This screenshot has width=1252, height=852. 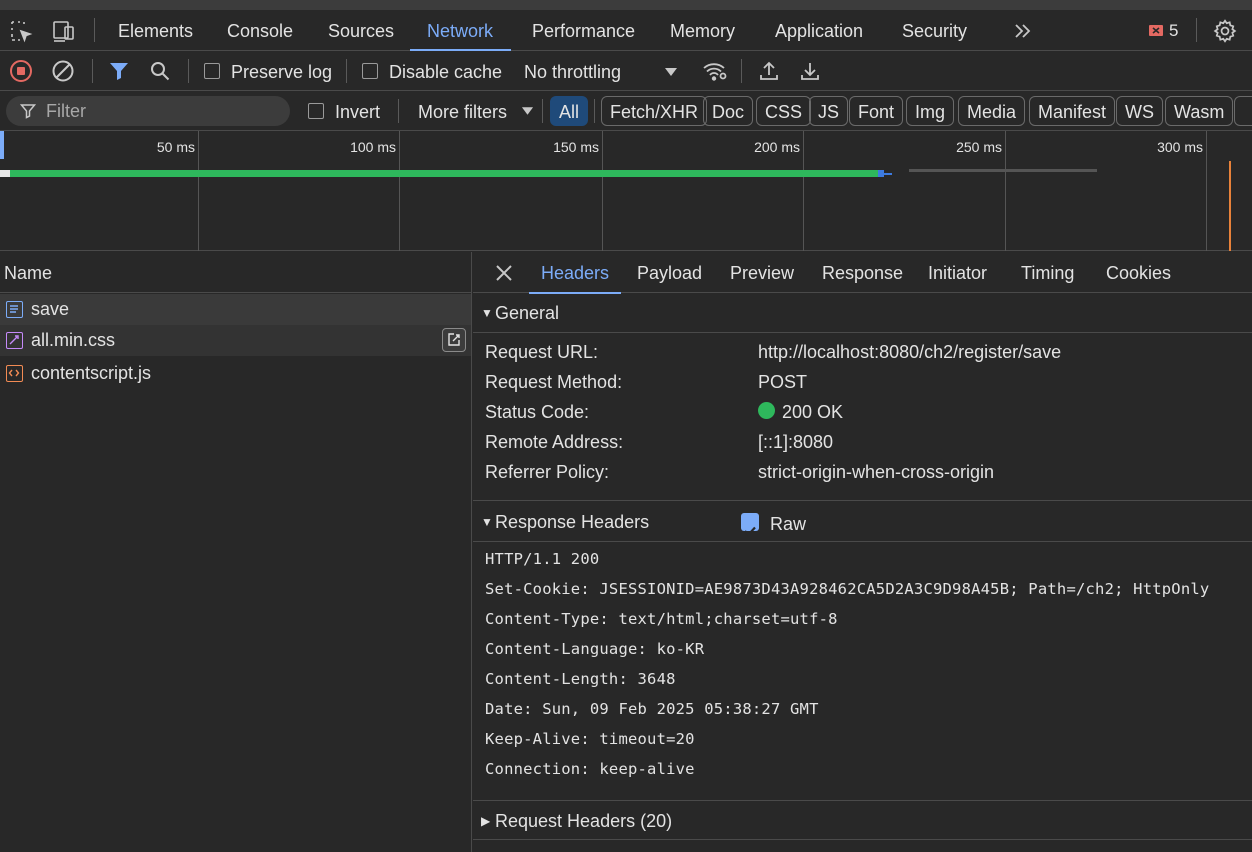 What do you see at coordinates (762, 272) in the screenshot?
I see `tab-preview: Preview` at bounding box center [762, 272].